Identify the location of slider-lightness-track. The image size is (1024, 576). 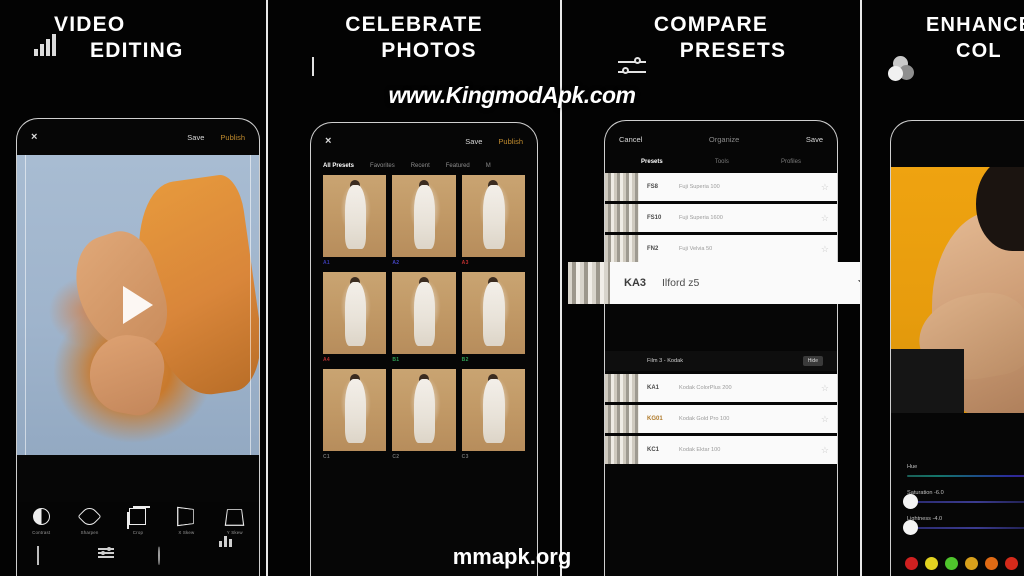
(965, 528).